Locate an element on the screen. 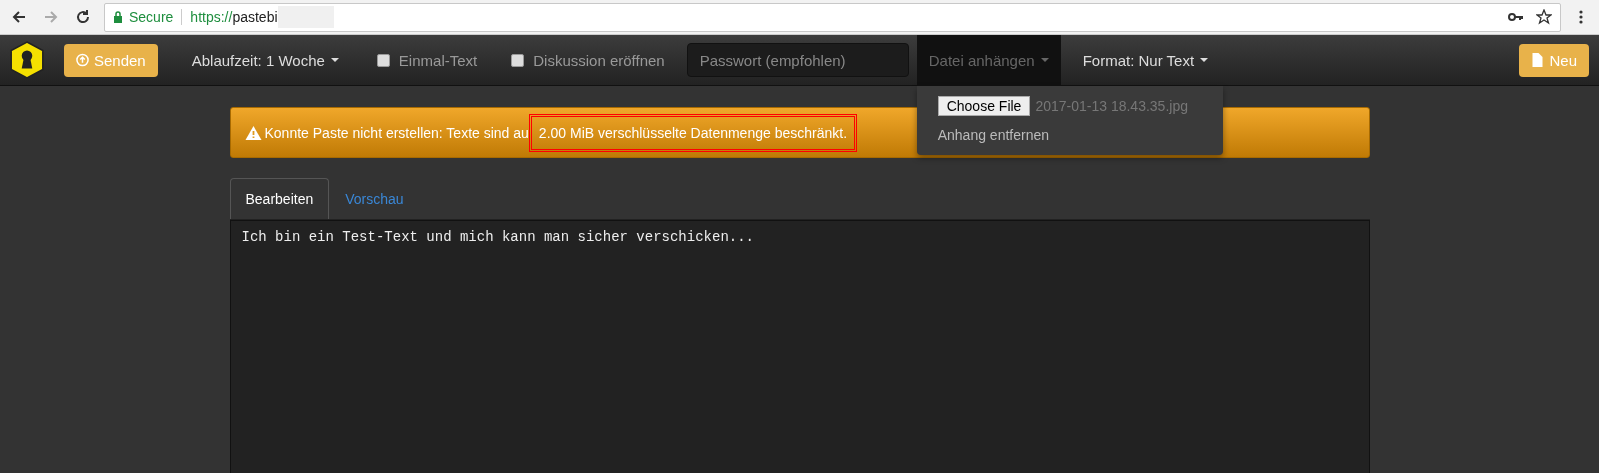  menu-icon is located at coordinates (1581, 17).